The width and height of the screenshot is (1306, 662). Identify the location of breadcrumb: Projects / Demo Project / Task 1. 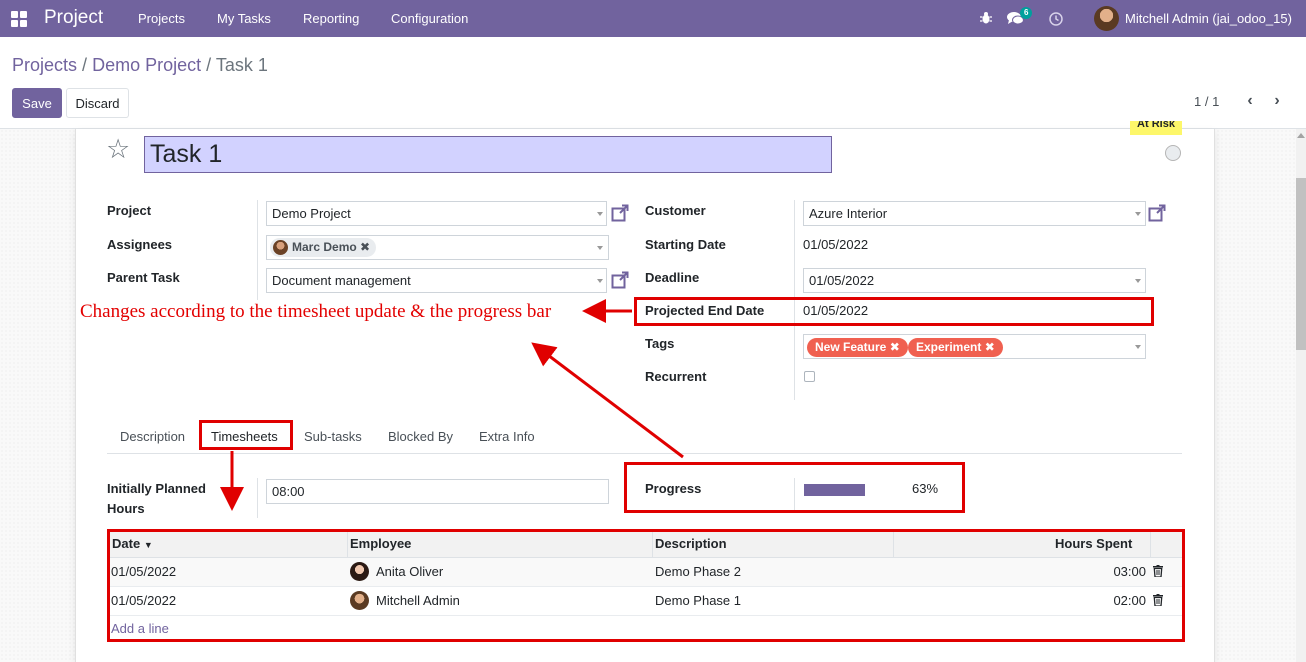
(140, 65).